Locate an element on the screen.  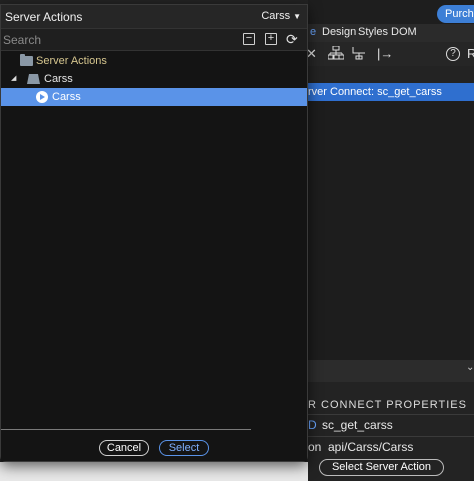
collapse-all-icon: − is located at coordinates (249, 39).